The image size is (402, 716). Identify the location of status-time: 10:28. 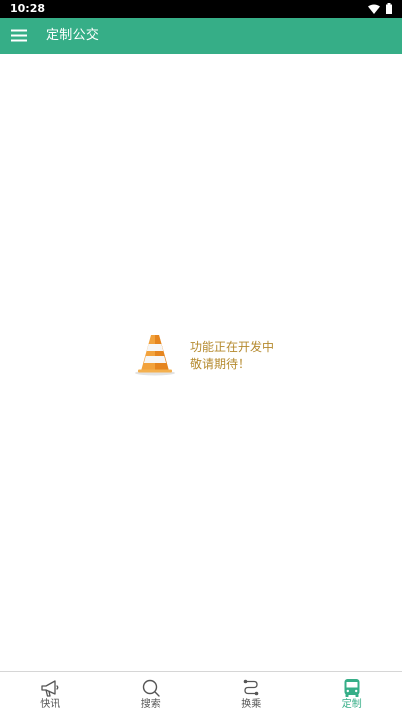
(28, 8).